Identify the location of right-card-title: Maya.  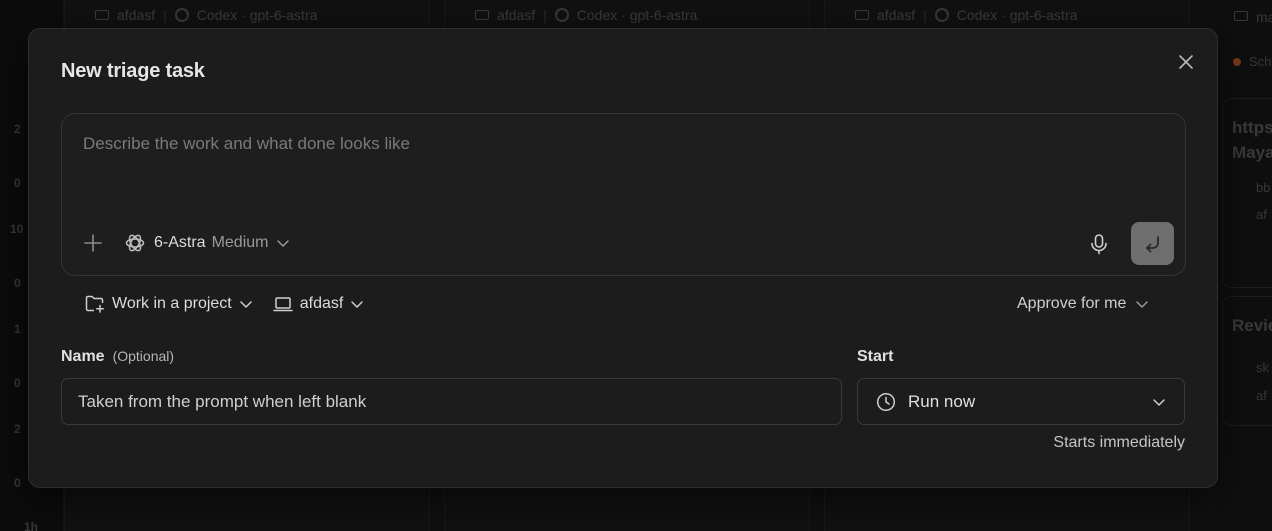
(1252, 152).